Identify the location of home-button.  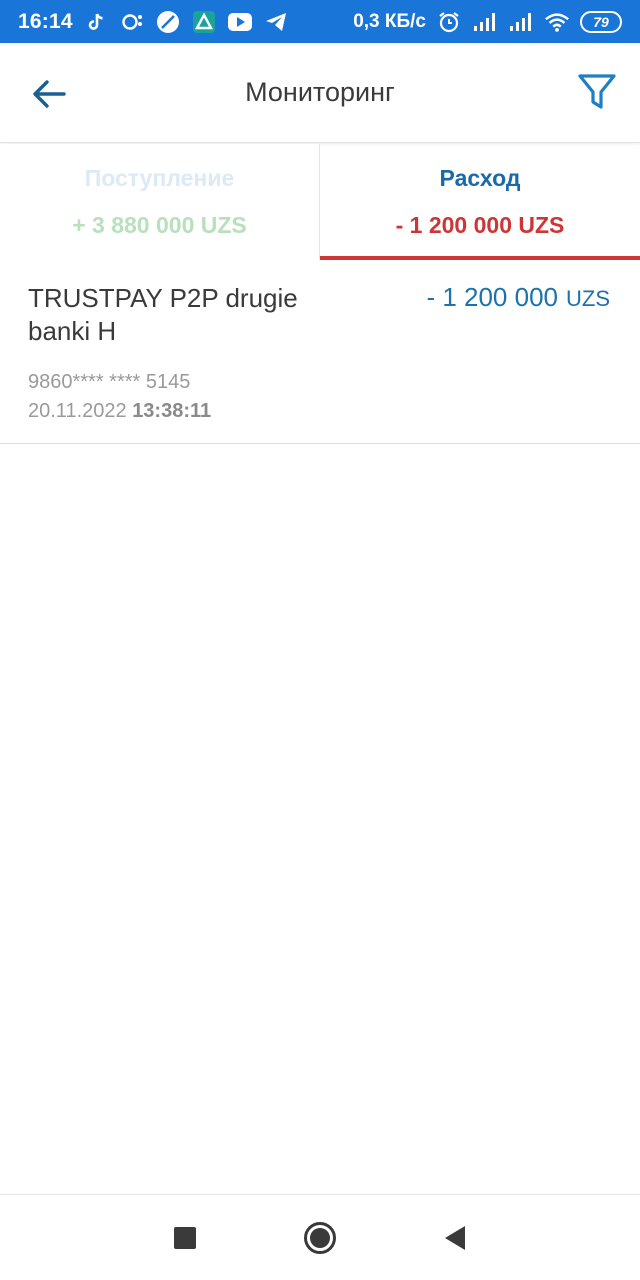
(320, 1238).